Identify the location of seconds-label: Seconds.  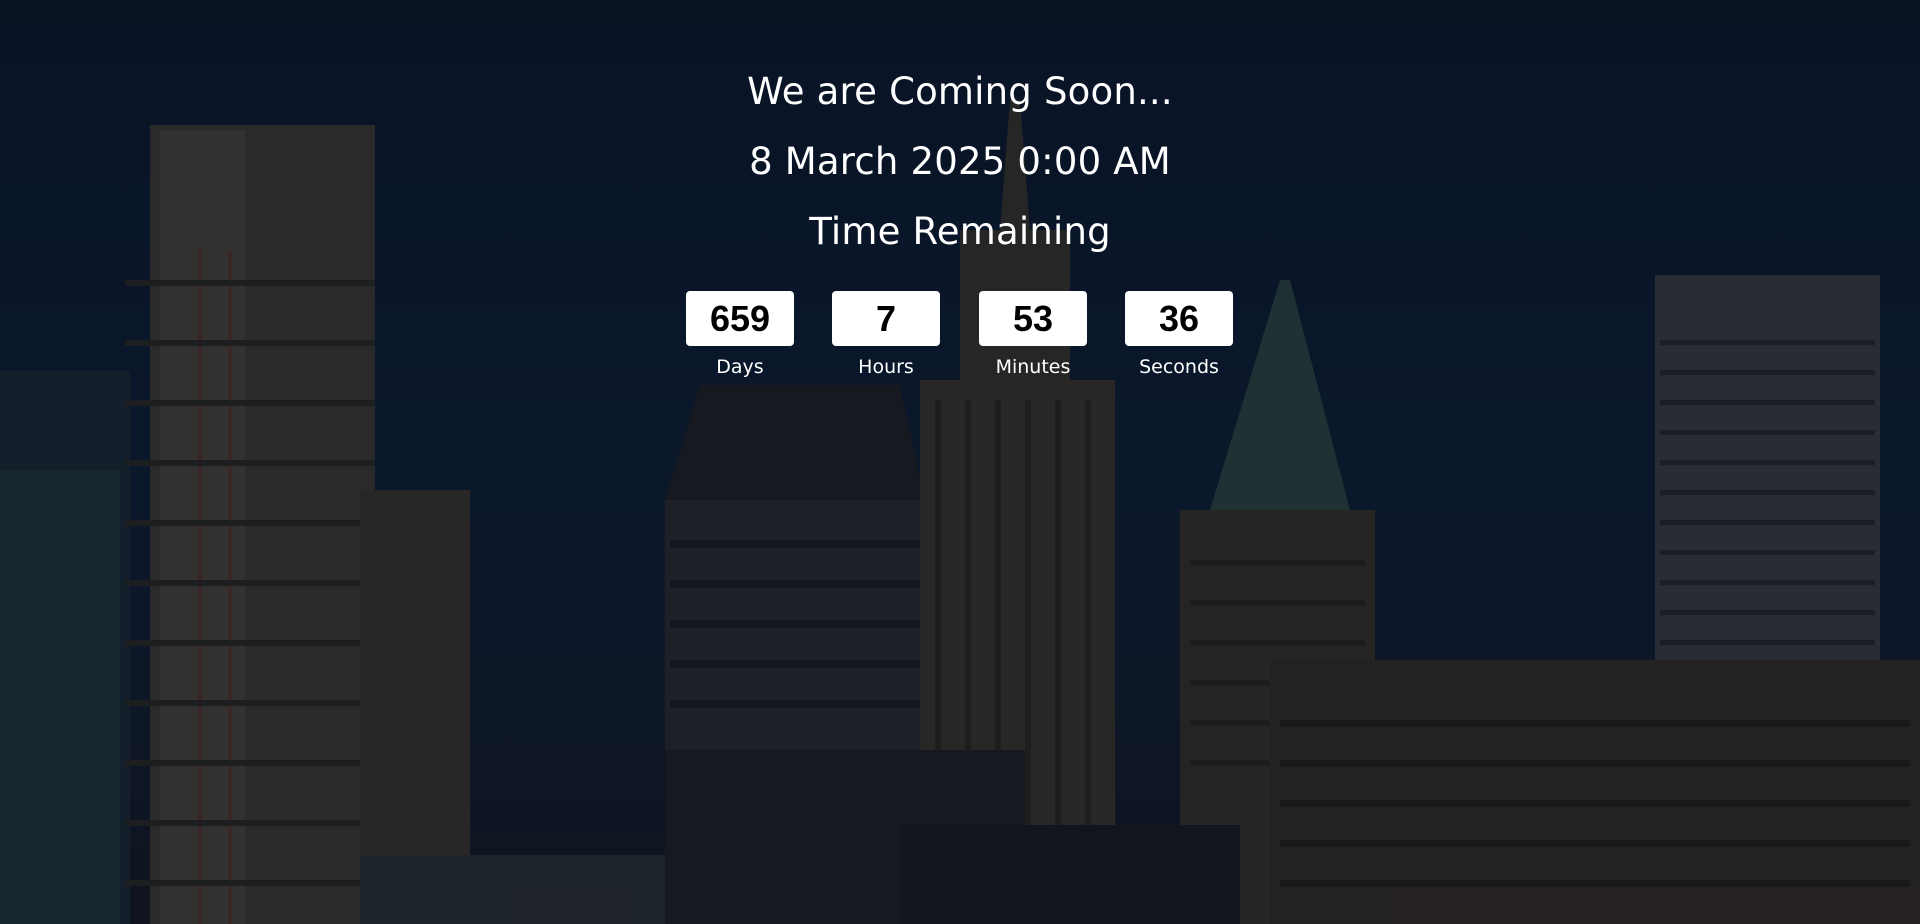
(1179, 367).